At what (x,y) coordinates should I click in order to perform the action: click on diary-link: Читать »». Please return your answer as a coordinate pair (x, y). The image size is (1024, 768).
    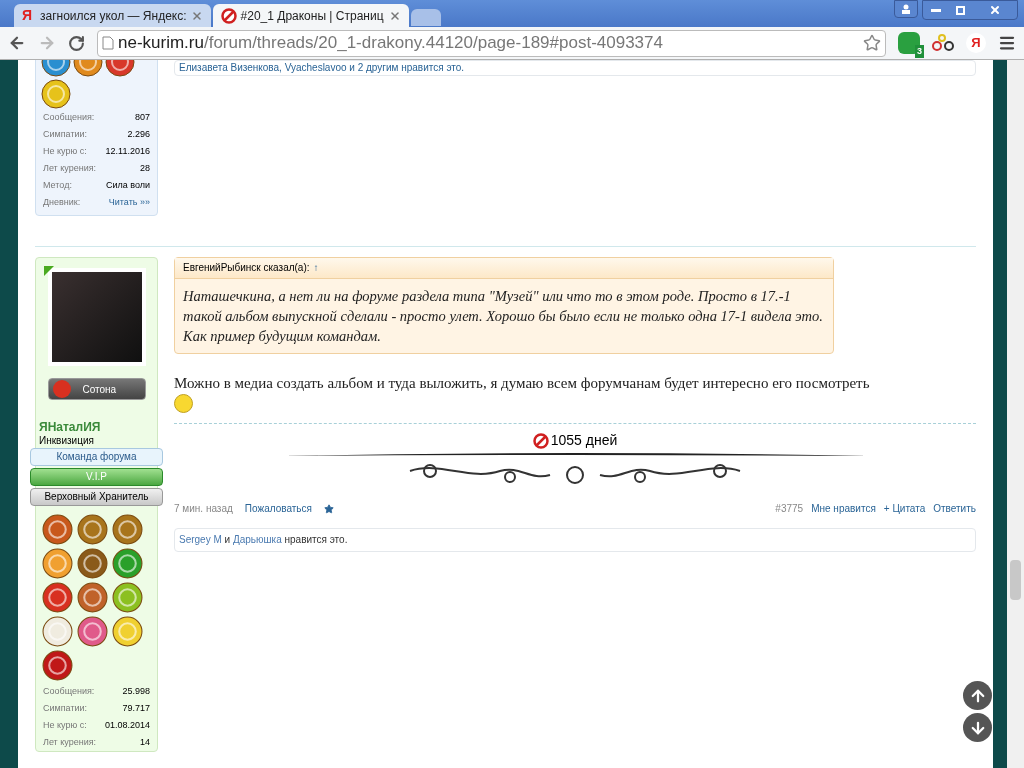
    Looking at the image, I should click on (129, 202).